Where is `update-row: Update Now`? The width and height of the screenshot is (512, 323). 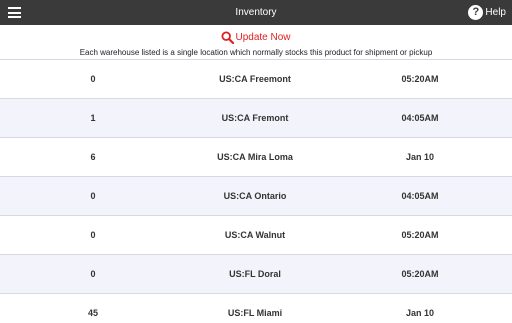 update-row: Update Now is located at coordinates (256, 37).